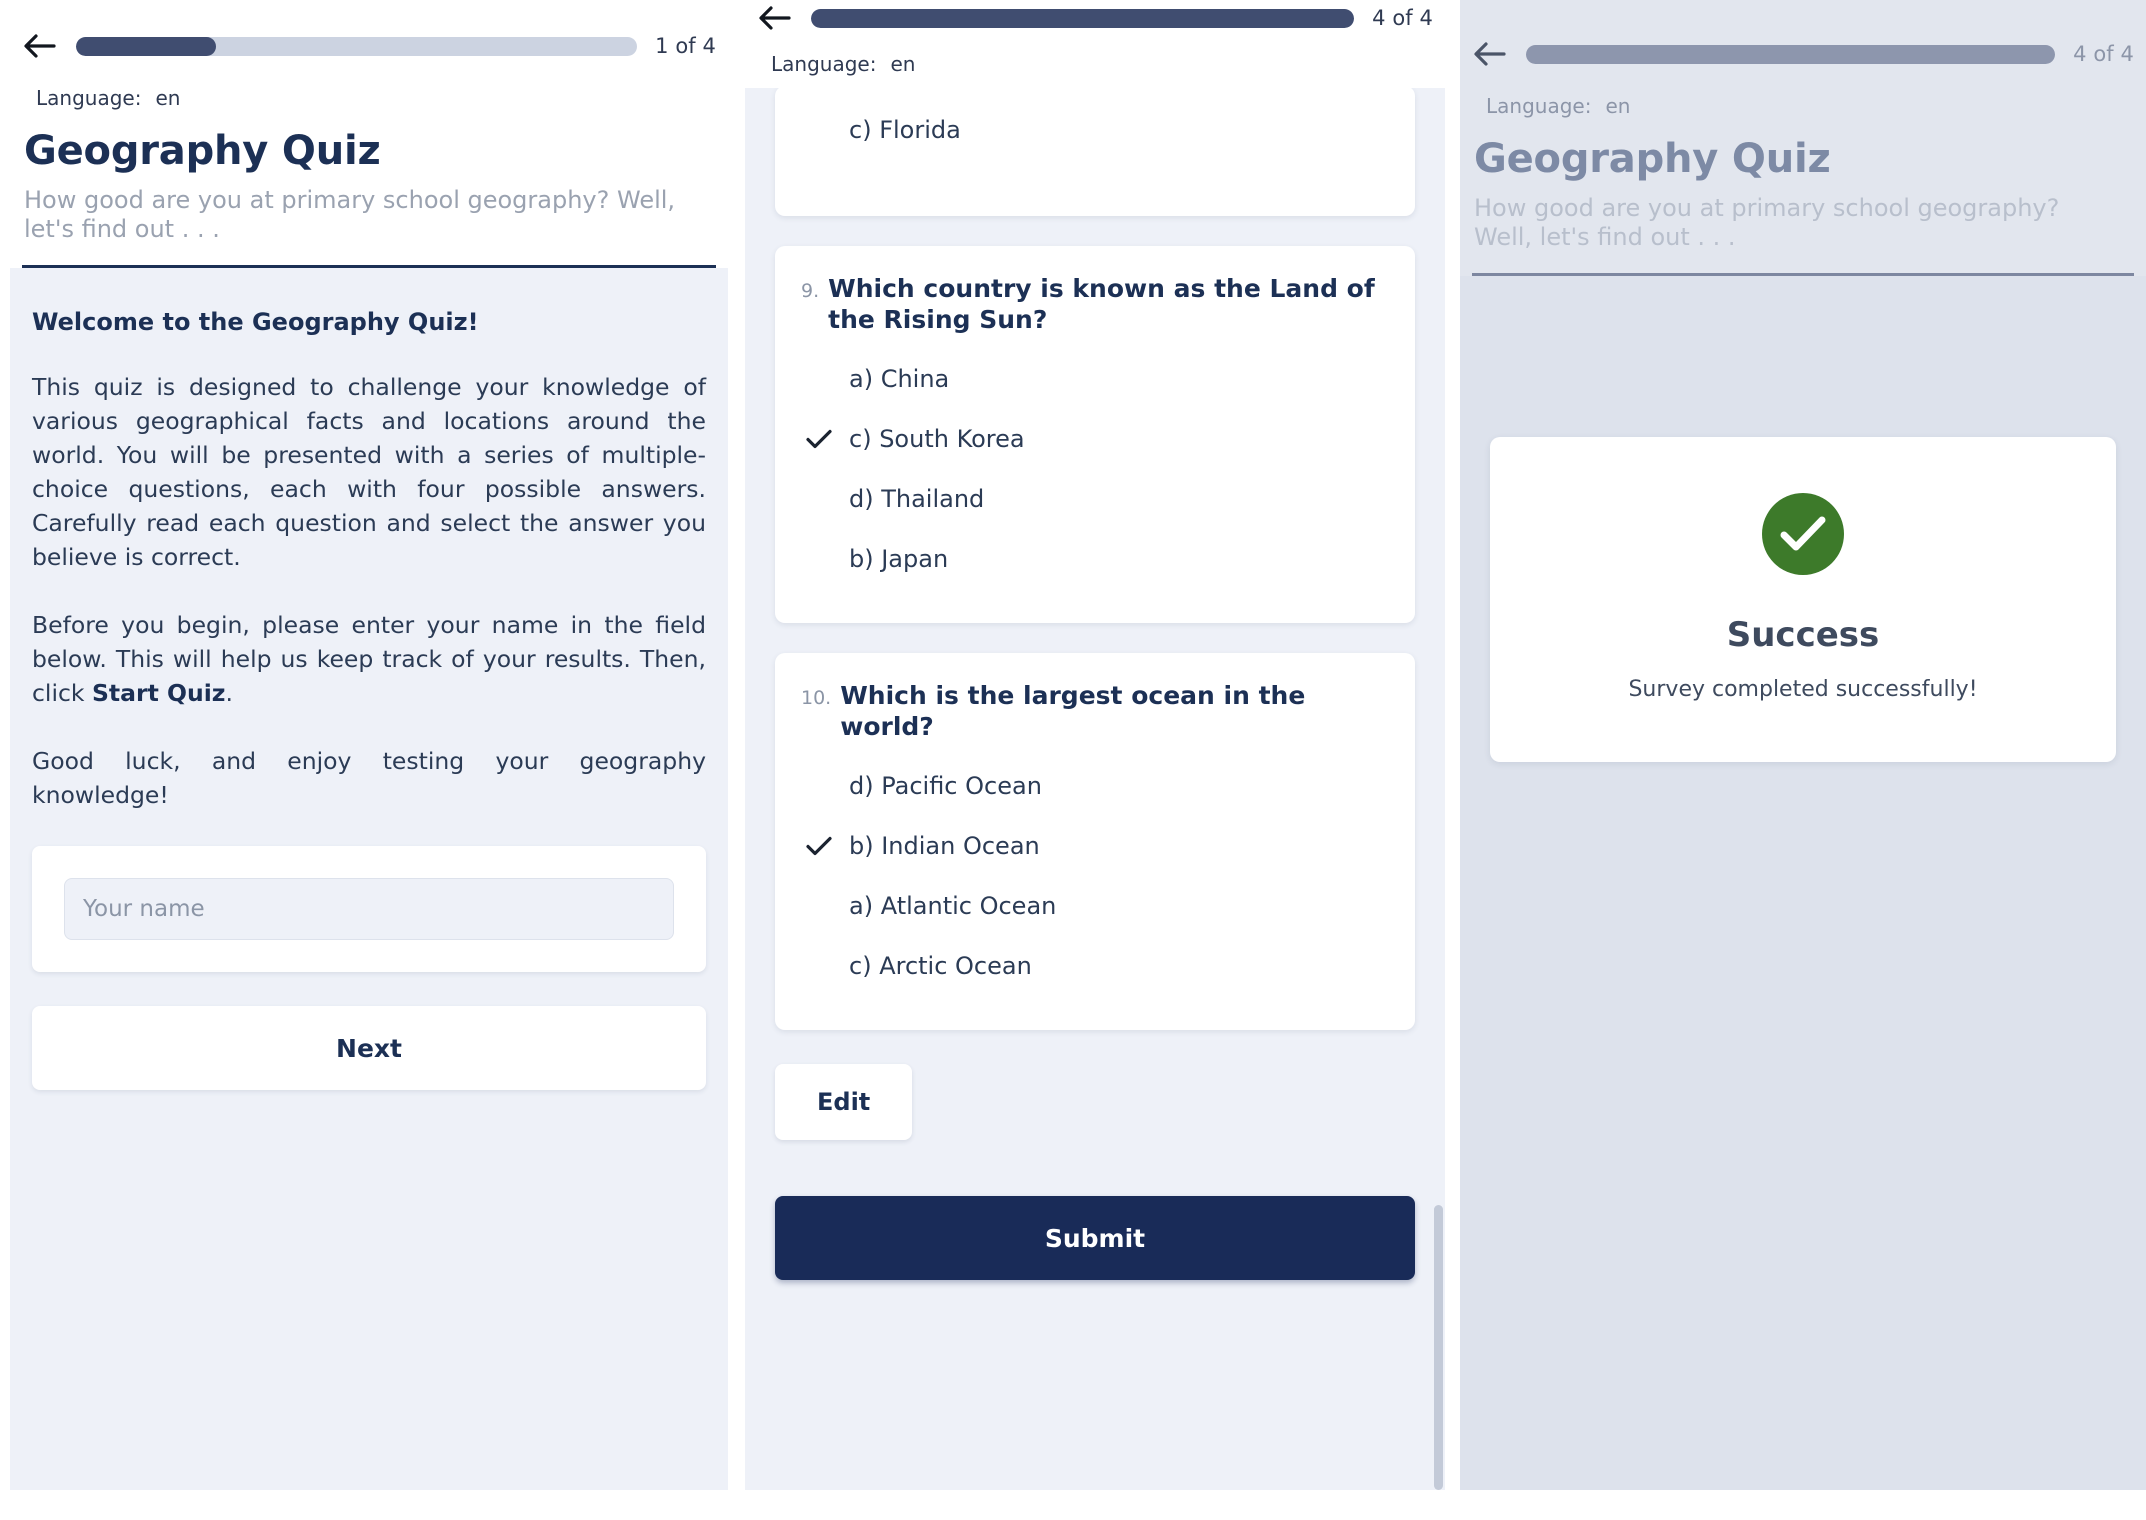 This screenshot has width=2146, height=1520. I want to click on success-message: Survey completed successfully!, so click(1803, 689).